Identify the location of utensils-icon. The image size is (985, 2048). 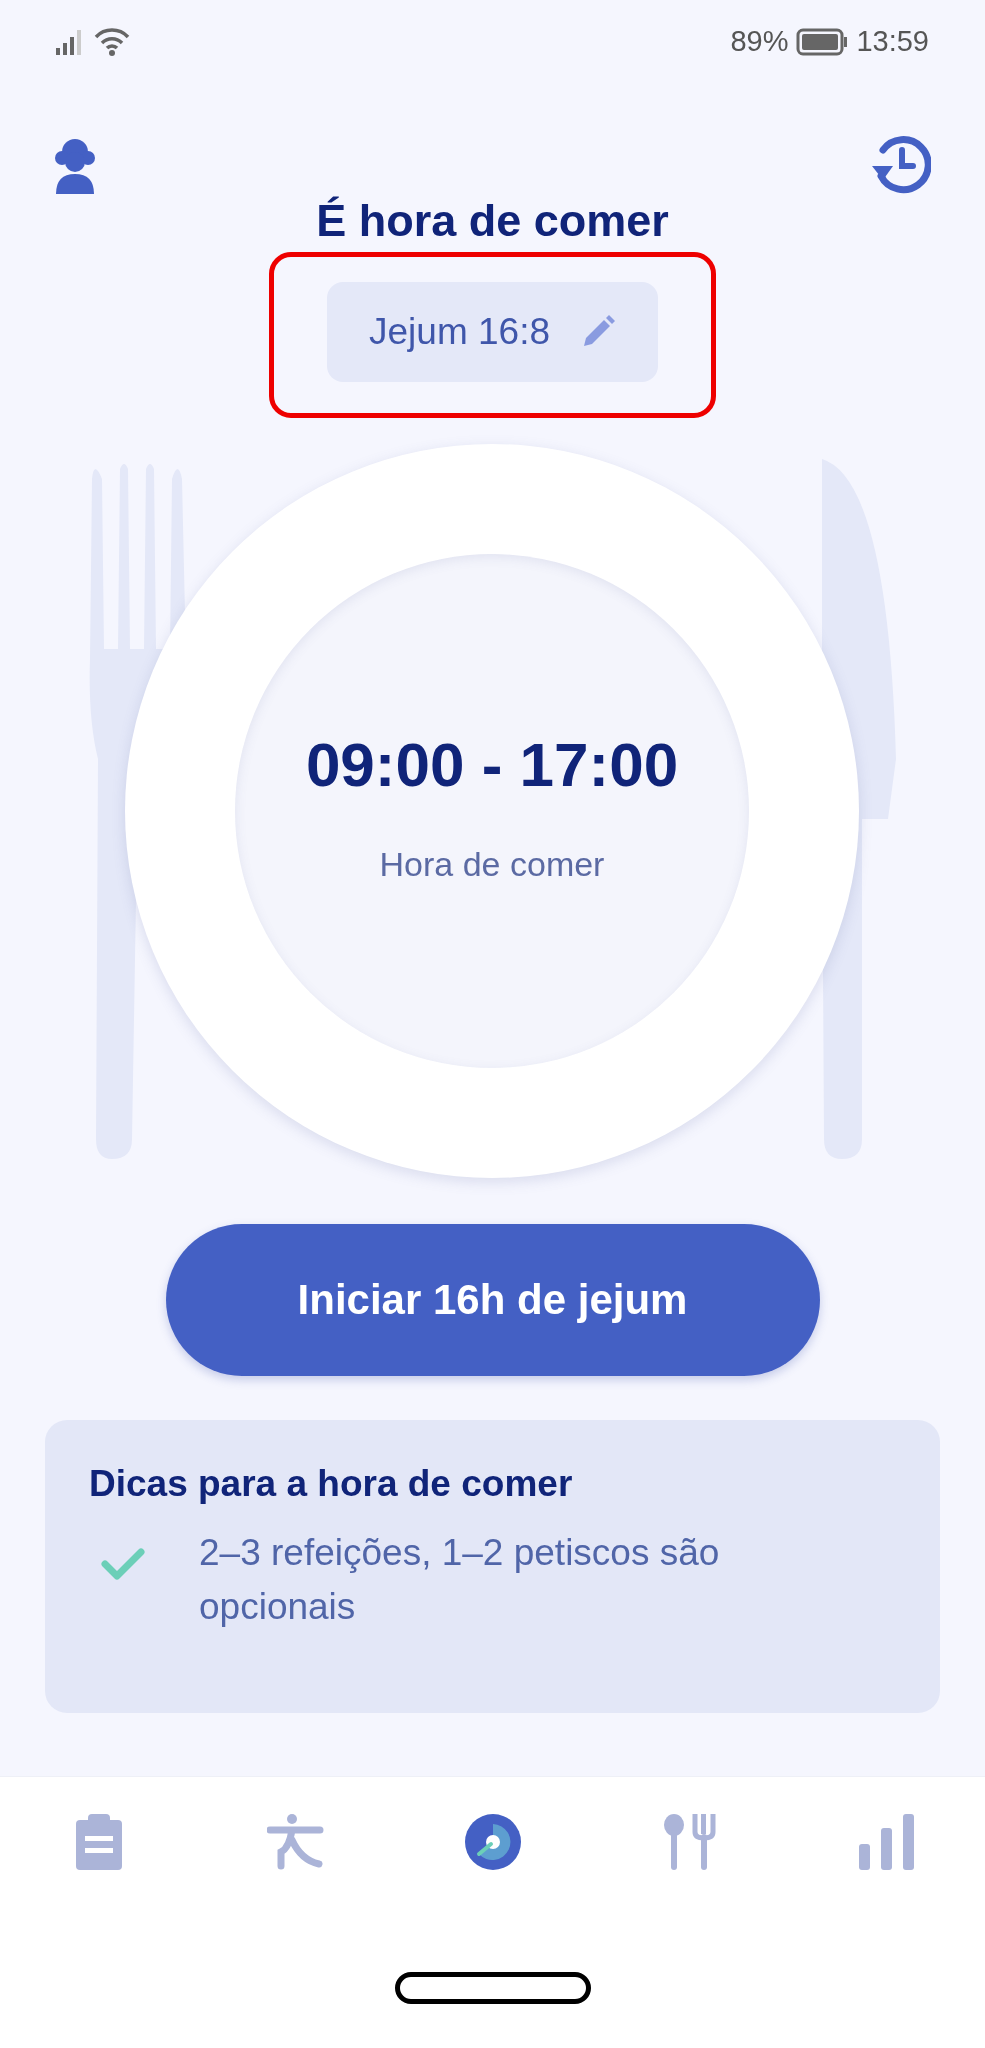
(689, 1842).